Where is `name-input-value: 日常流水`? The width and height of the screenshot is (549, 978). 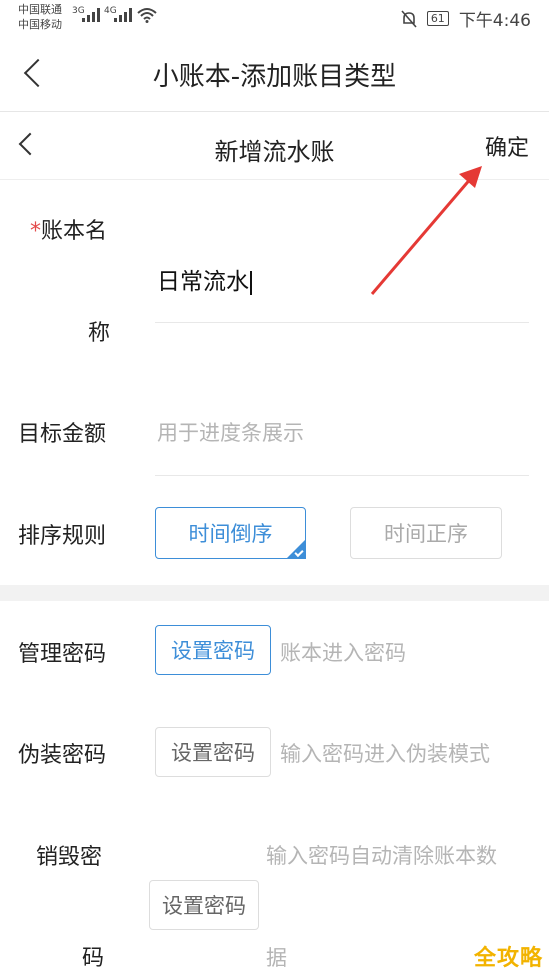
name-input-value: 日常流水 is located at coordinates (203, 282).